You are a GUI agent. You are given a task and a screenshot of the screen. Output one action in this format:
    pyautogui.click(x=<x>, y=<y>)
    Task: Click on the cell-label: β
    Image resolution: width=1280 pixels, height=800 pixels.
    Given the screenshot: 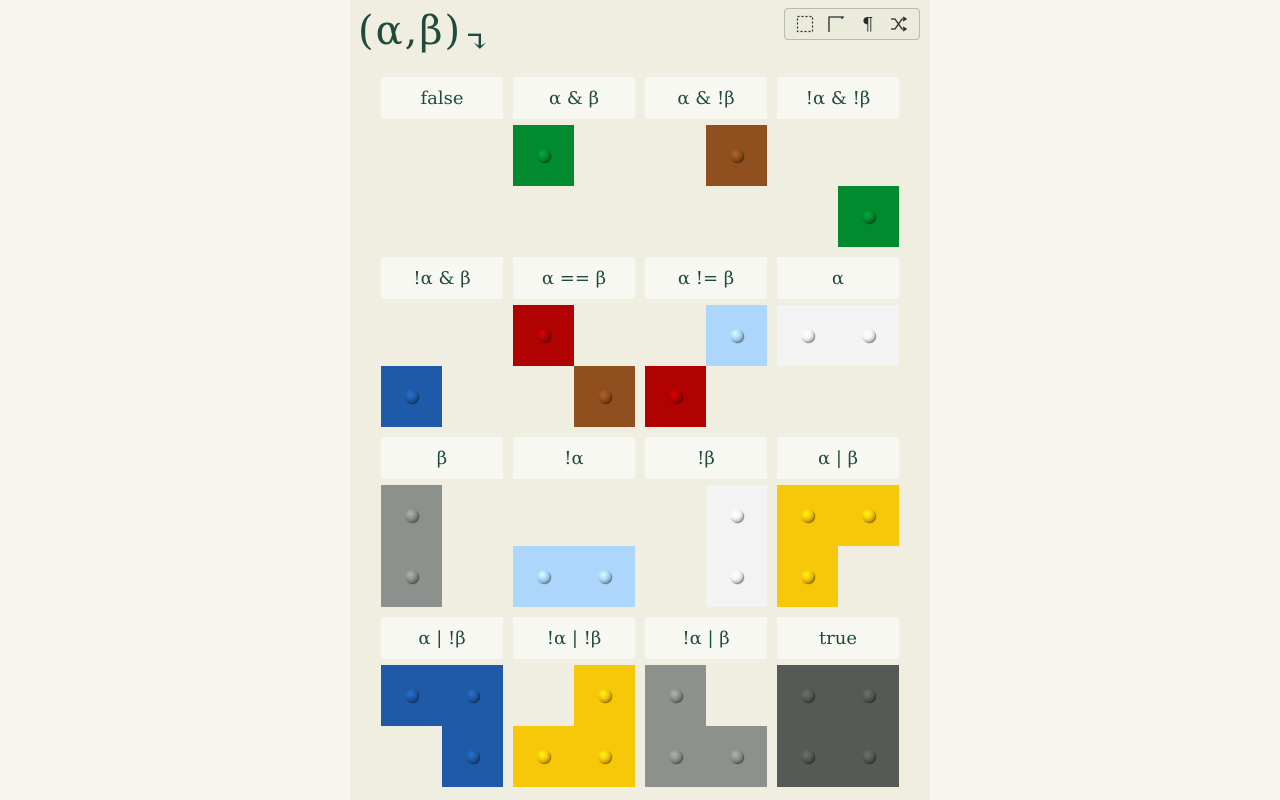 What is the action you would take?
    pyautogui.click(x=442, y=458)
    